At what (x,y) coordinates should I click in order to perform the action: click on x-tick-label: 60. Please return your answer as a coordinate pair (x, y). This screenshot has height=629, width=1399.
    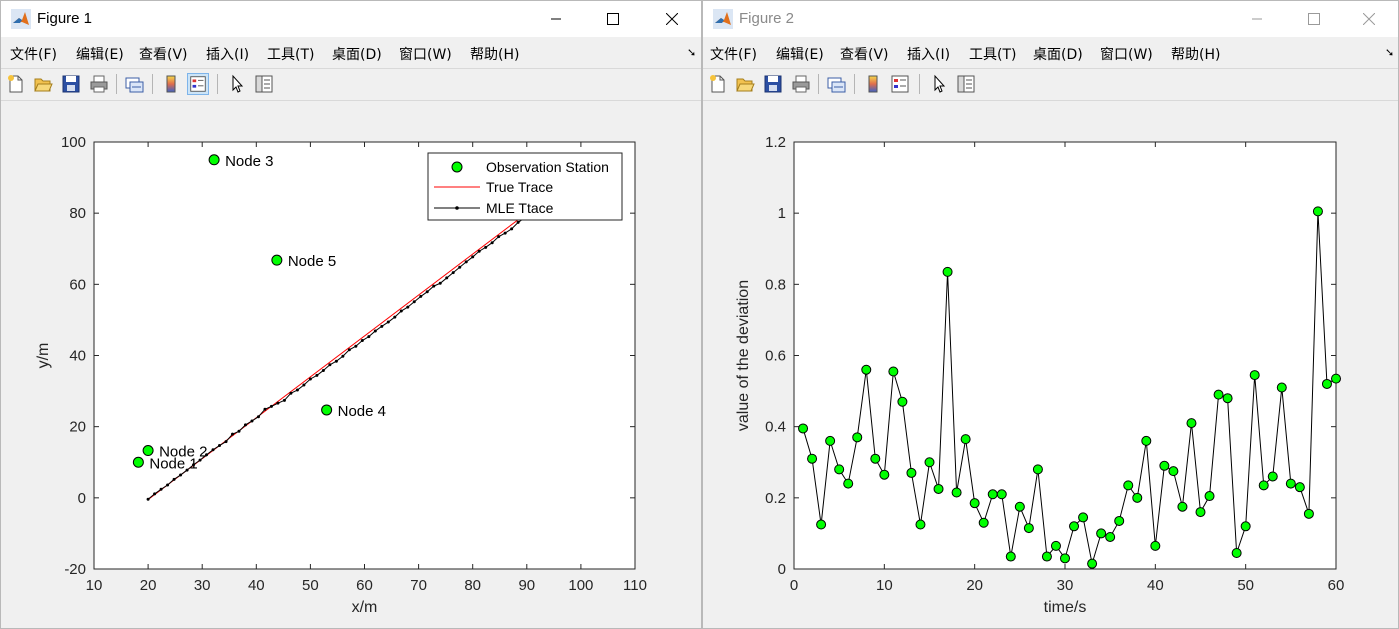
    Looking at the image, I should click on (364, 585).